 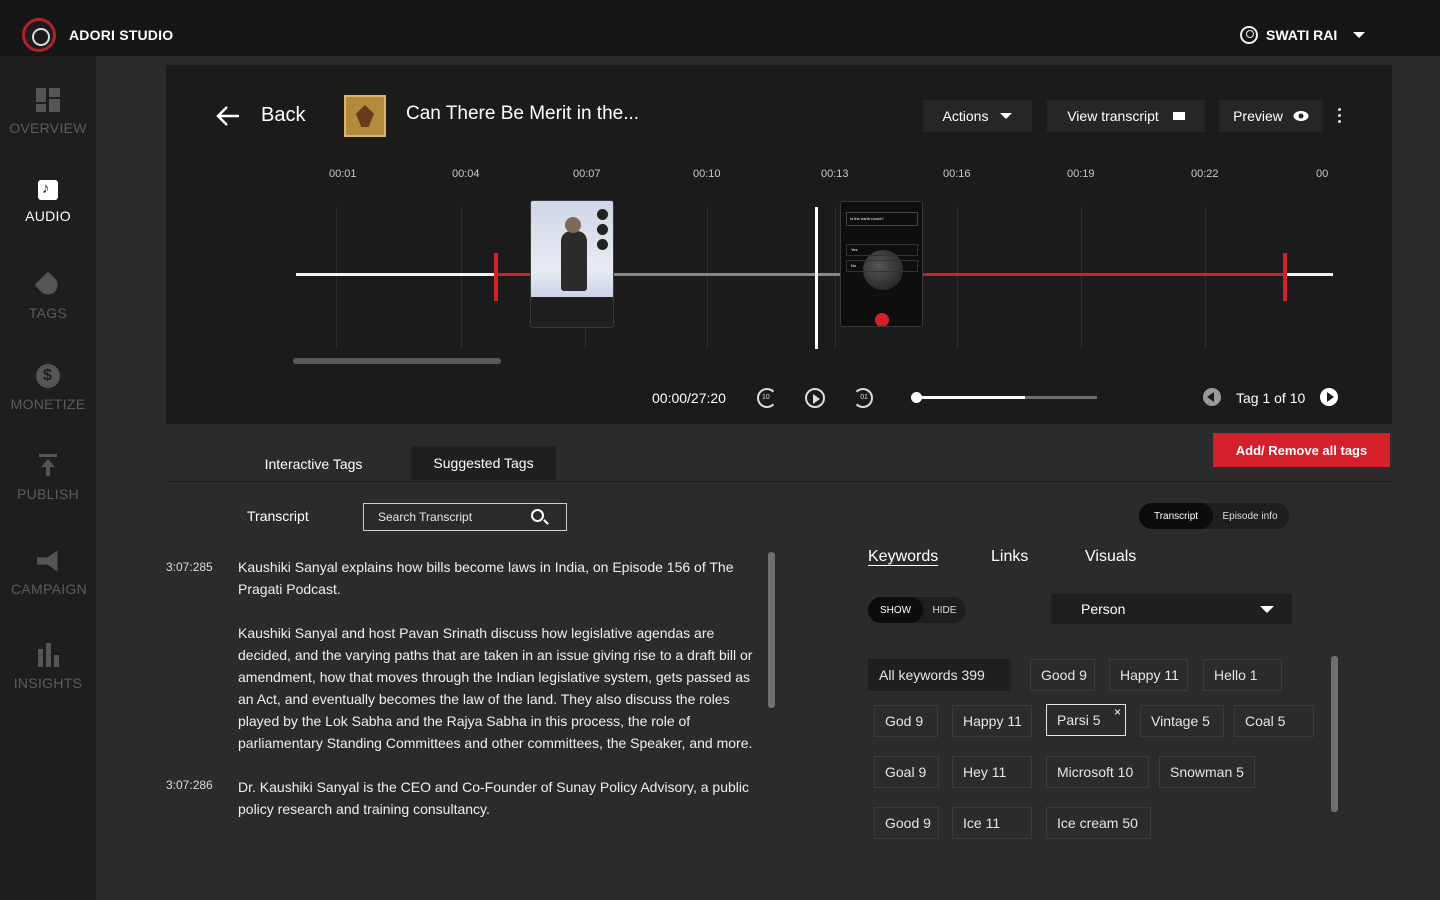 What do you see at coordinates (343, 174) in the screenshot?
I see `timeline-tick: 00:01` at bounding box center [343, 174].